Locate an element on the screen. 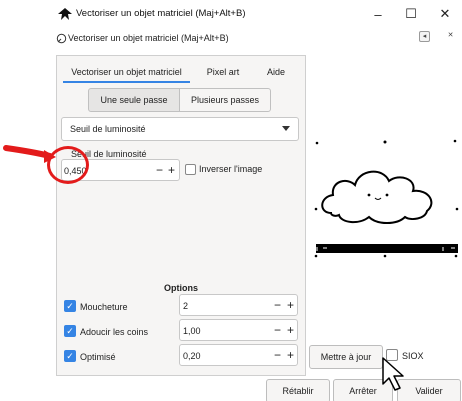 This screenshot has width=462, height=401. preview-bar is located at coordinates (387, 248).